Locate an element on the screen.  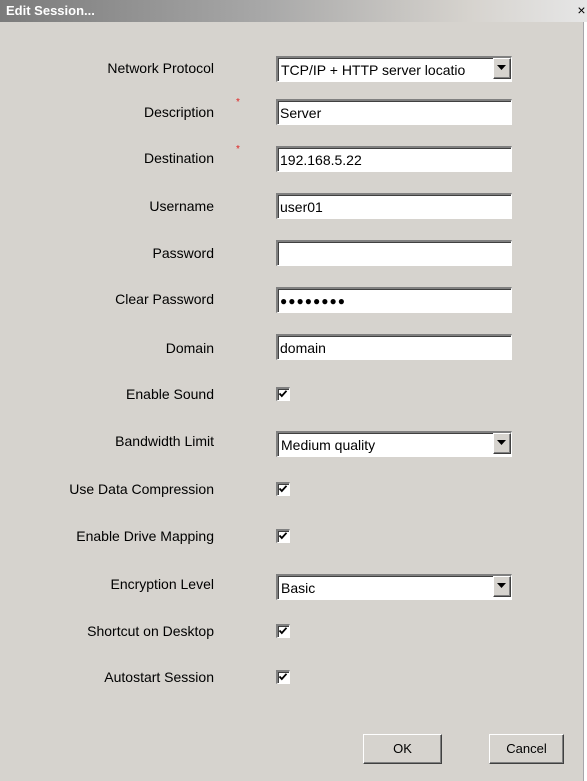
password-field is located at coordinates (394, 253).